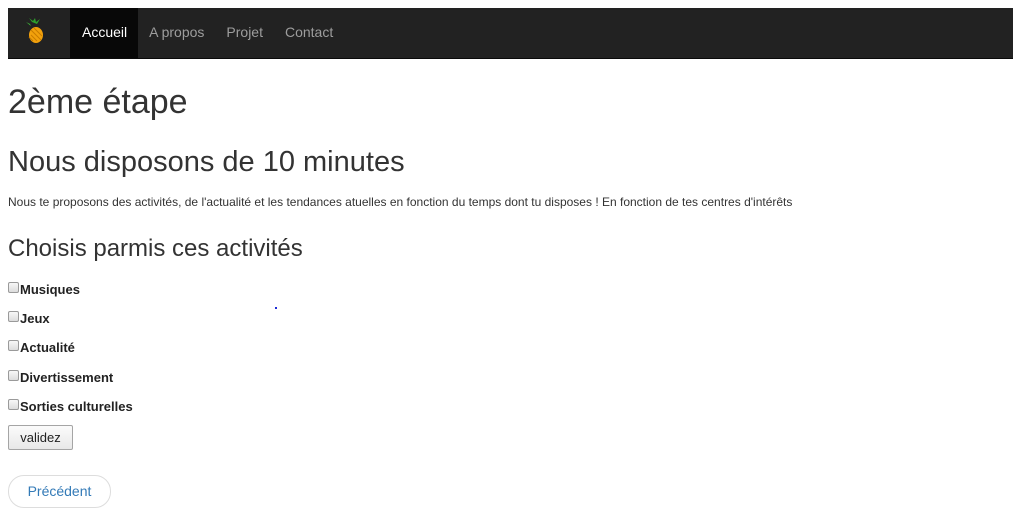 Image resolution: width=1013 pixels, height=508 pixels. I want to click on nav-item-accueil: Accueil, so click(104, 33).